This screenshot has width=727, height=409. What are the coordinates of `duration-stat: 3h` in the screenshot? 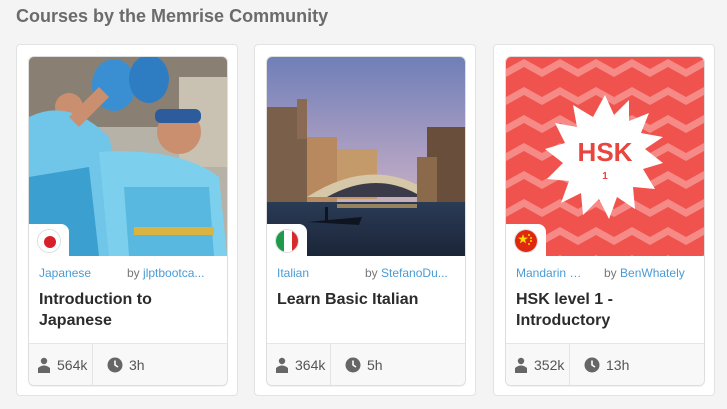 It's located at (119, 364).